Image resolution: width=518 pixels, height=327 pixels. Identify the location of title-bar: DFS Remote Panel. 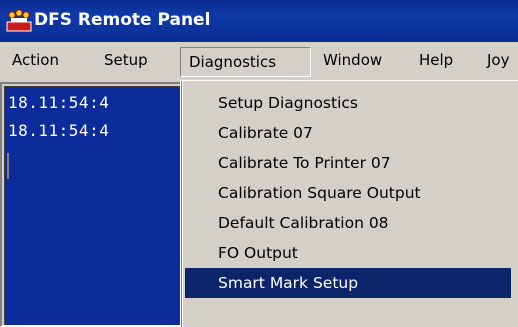
(259, 21).